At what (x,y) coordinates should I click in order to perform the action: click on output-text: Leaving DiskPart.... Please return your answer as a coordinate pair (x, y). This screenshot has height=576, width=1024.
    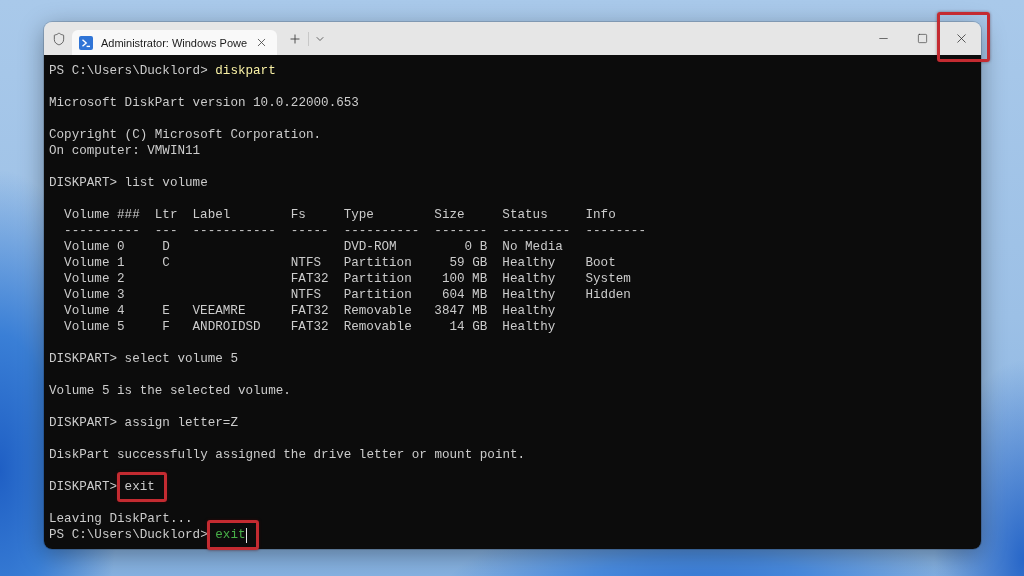
    Looking at the image, I should click on (121, 519).